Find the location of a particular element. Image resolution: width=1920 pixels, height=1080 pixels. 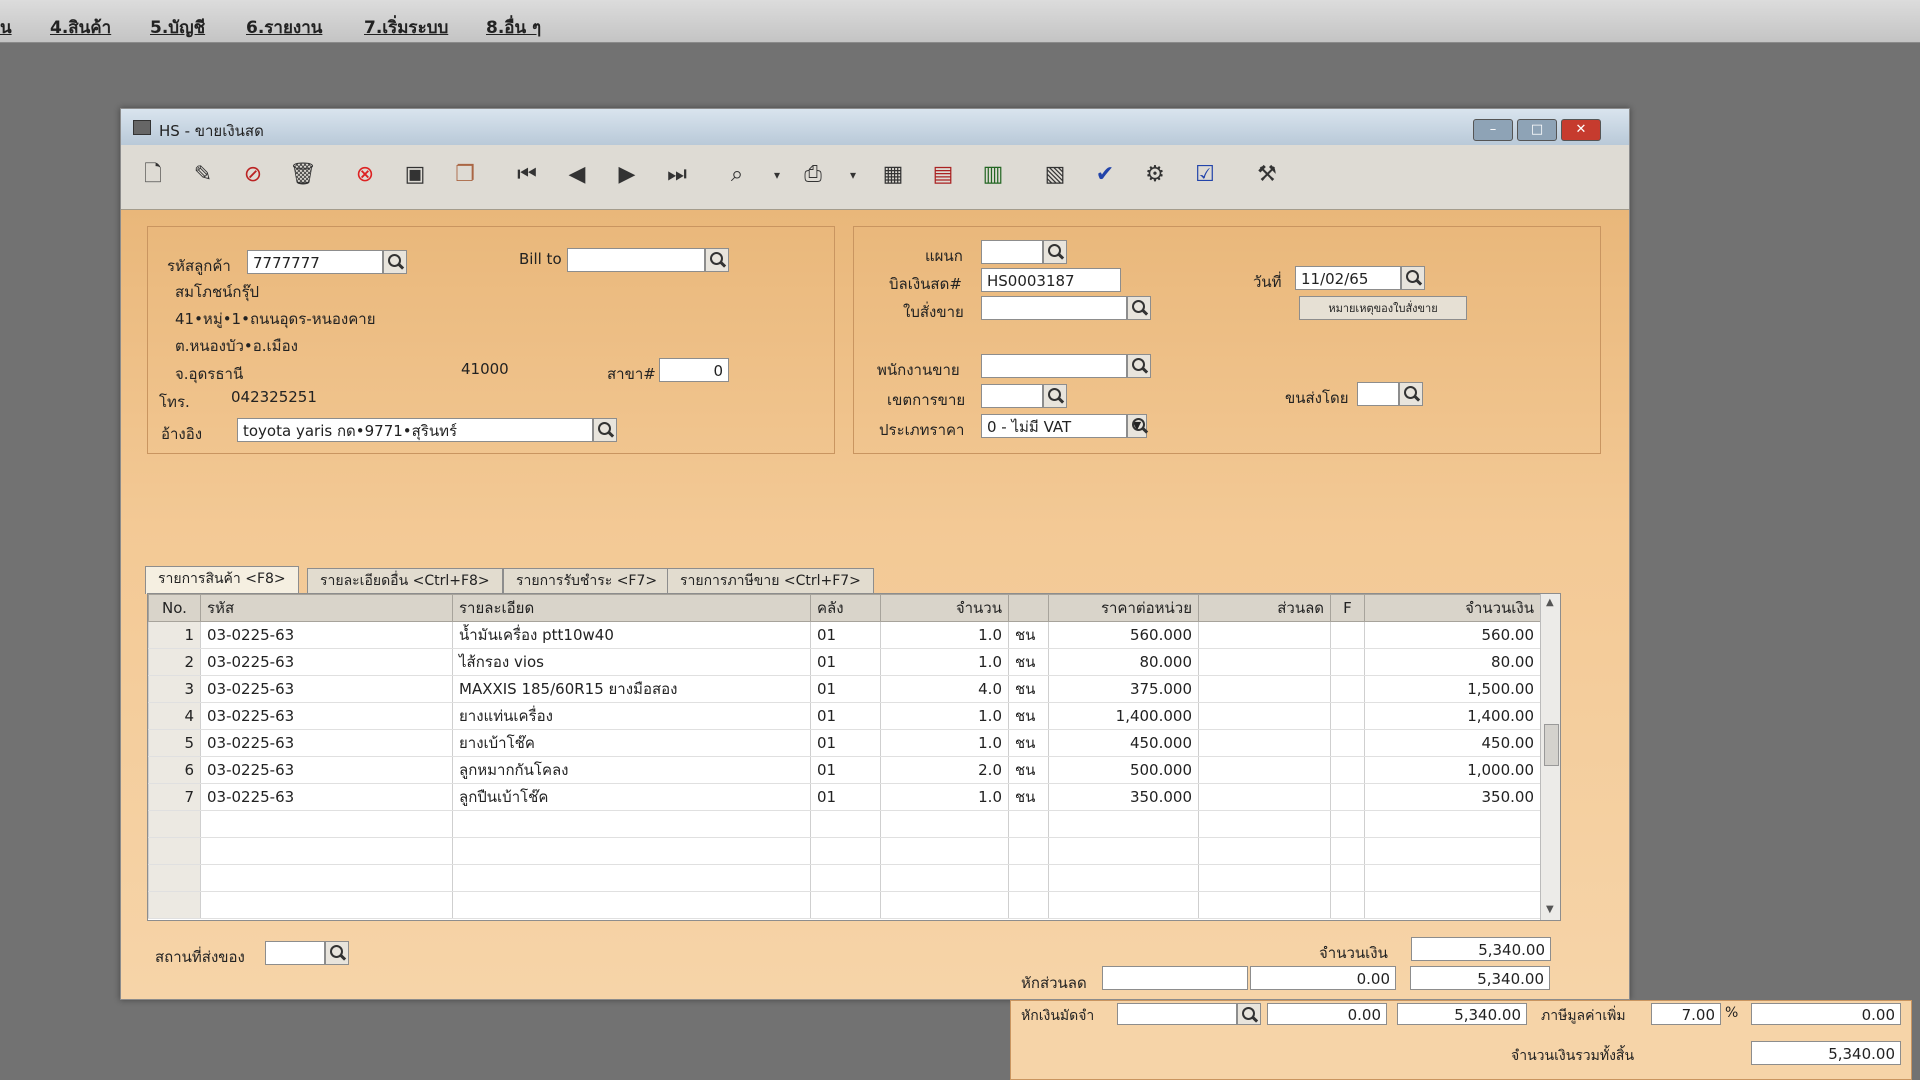

price-type-select: 0 - ไม่มี VAT is located at coordinates (1054, 426).